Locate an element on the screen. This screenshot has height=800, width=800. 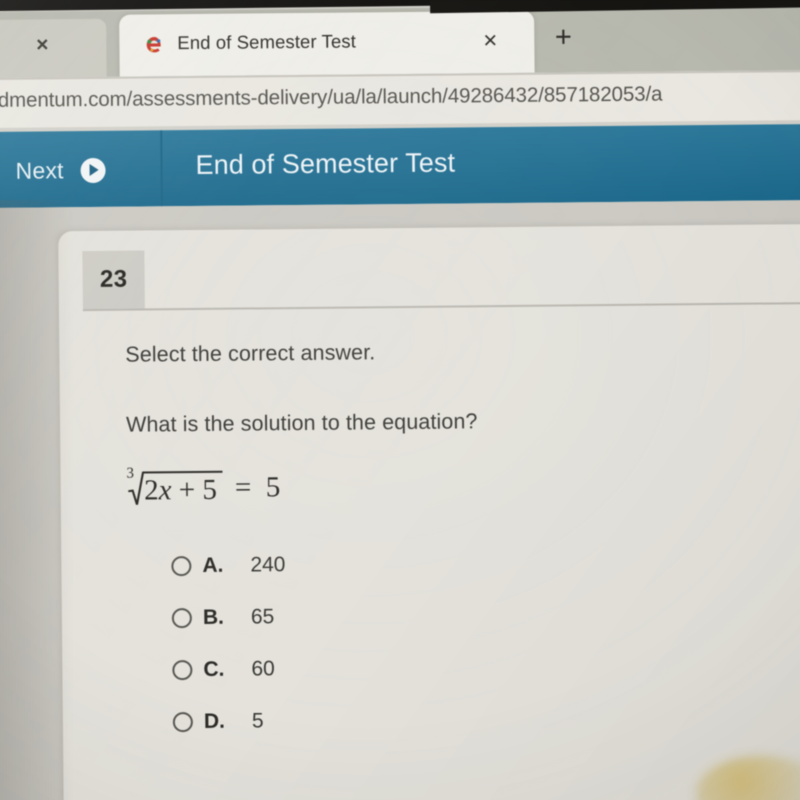
answer-options-list: A. 240 B. 65 C. 60 D. 5 is located at coordinates (372, 642).